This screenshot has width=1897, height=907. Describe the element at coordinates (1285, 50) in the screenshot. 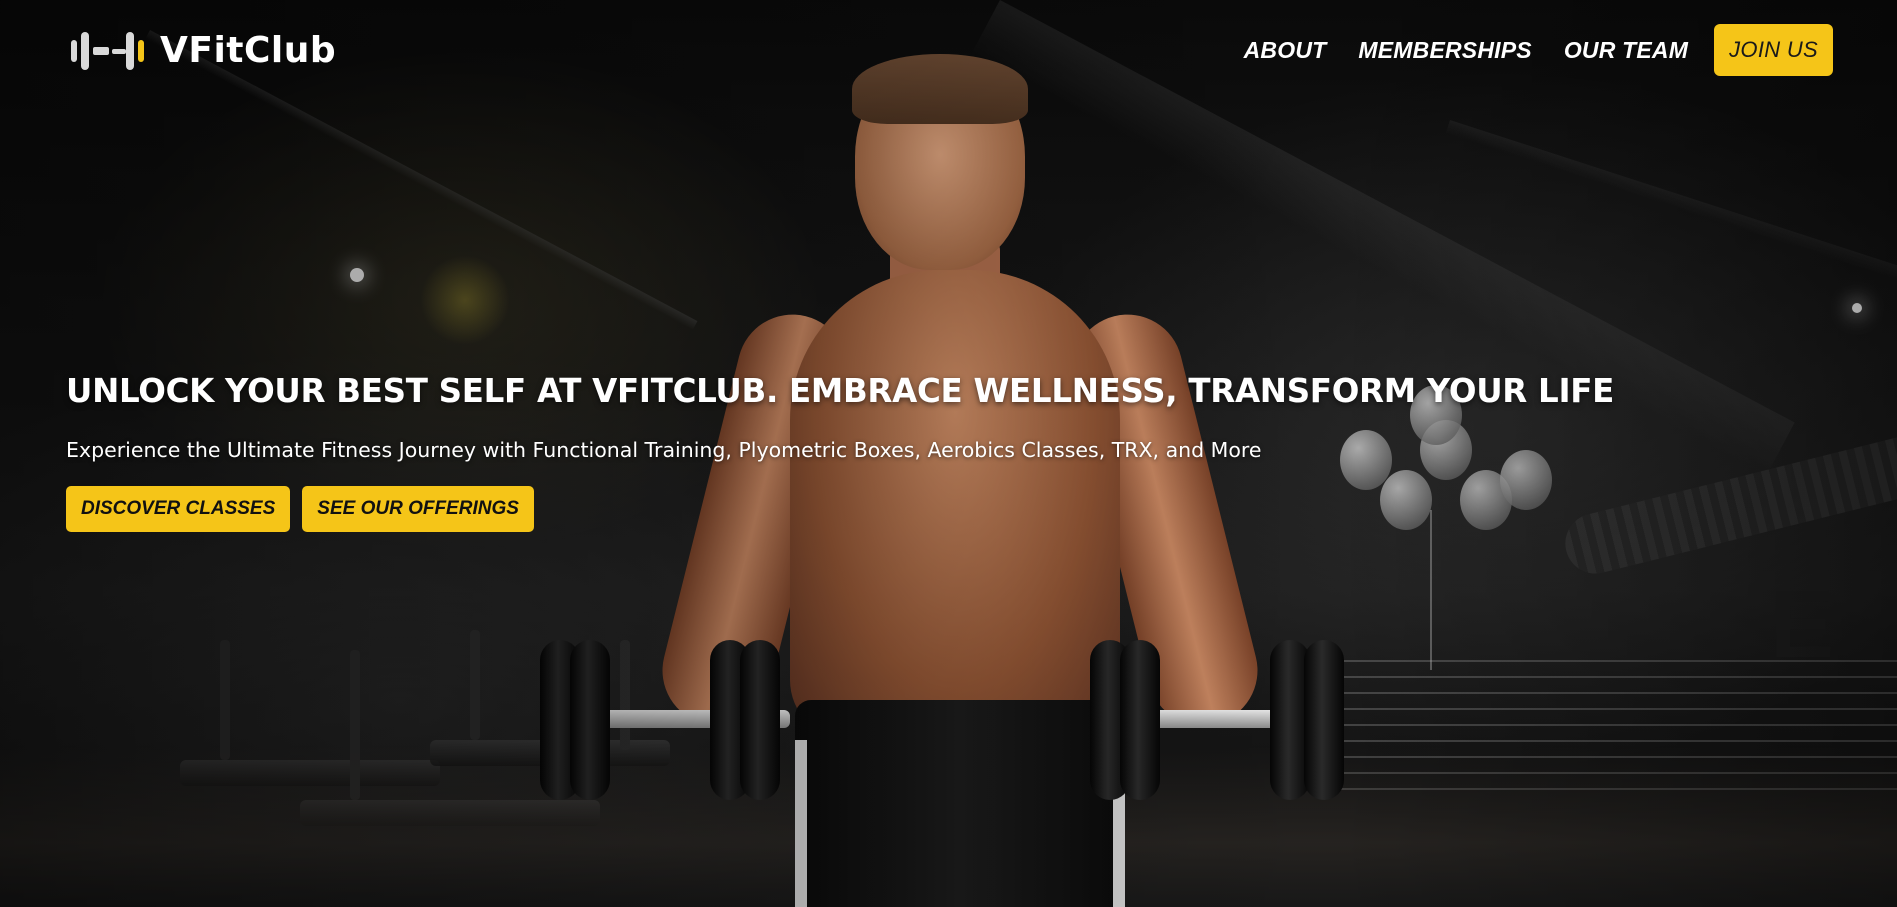

I see `nav-item-about: ABOUT` at that location.